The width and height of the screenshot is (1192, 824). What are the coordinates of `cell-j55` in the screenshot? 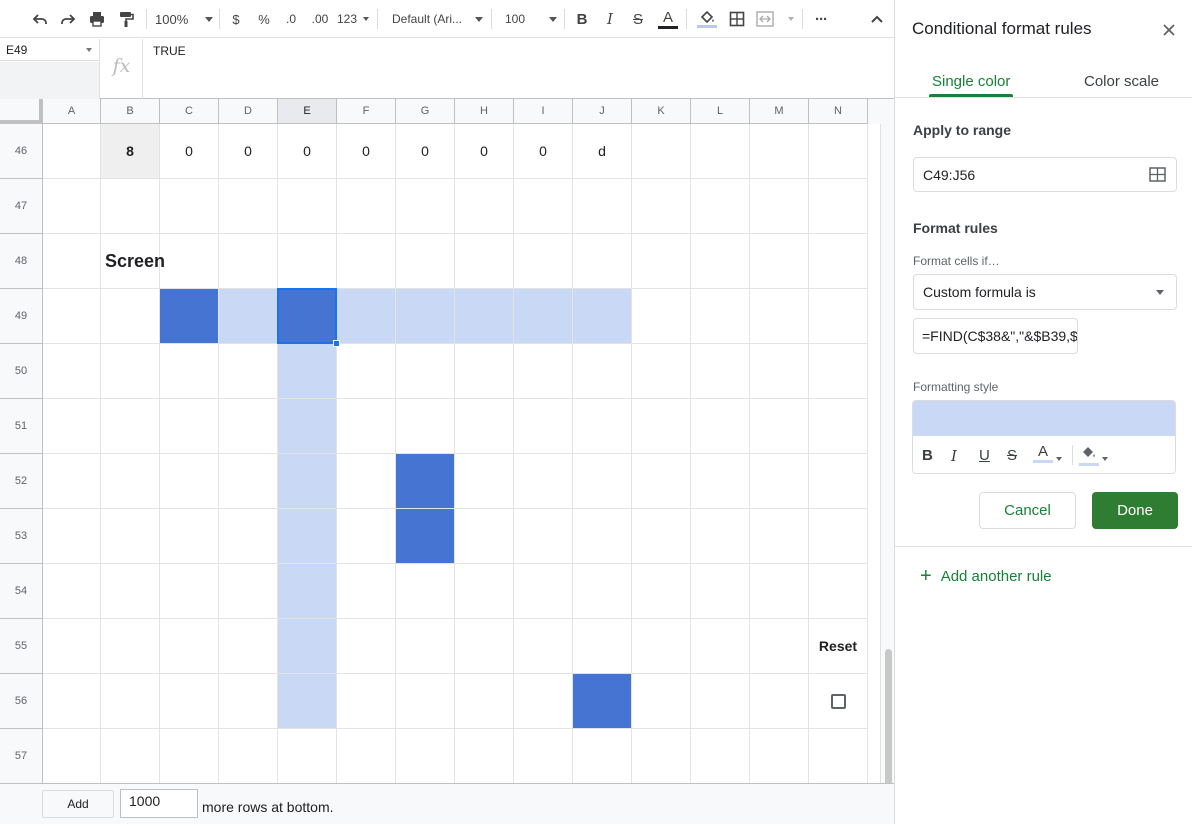 It's located at (602, 646).